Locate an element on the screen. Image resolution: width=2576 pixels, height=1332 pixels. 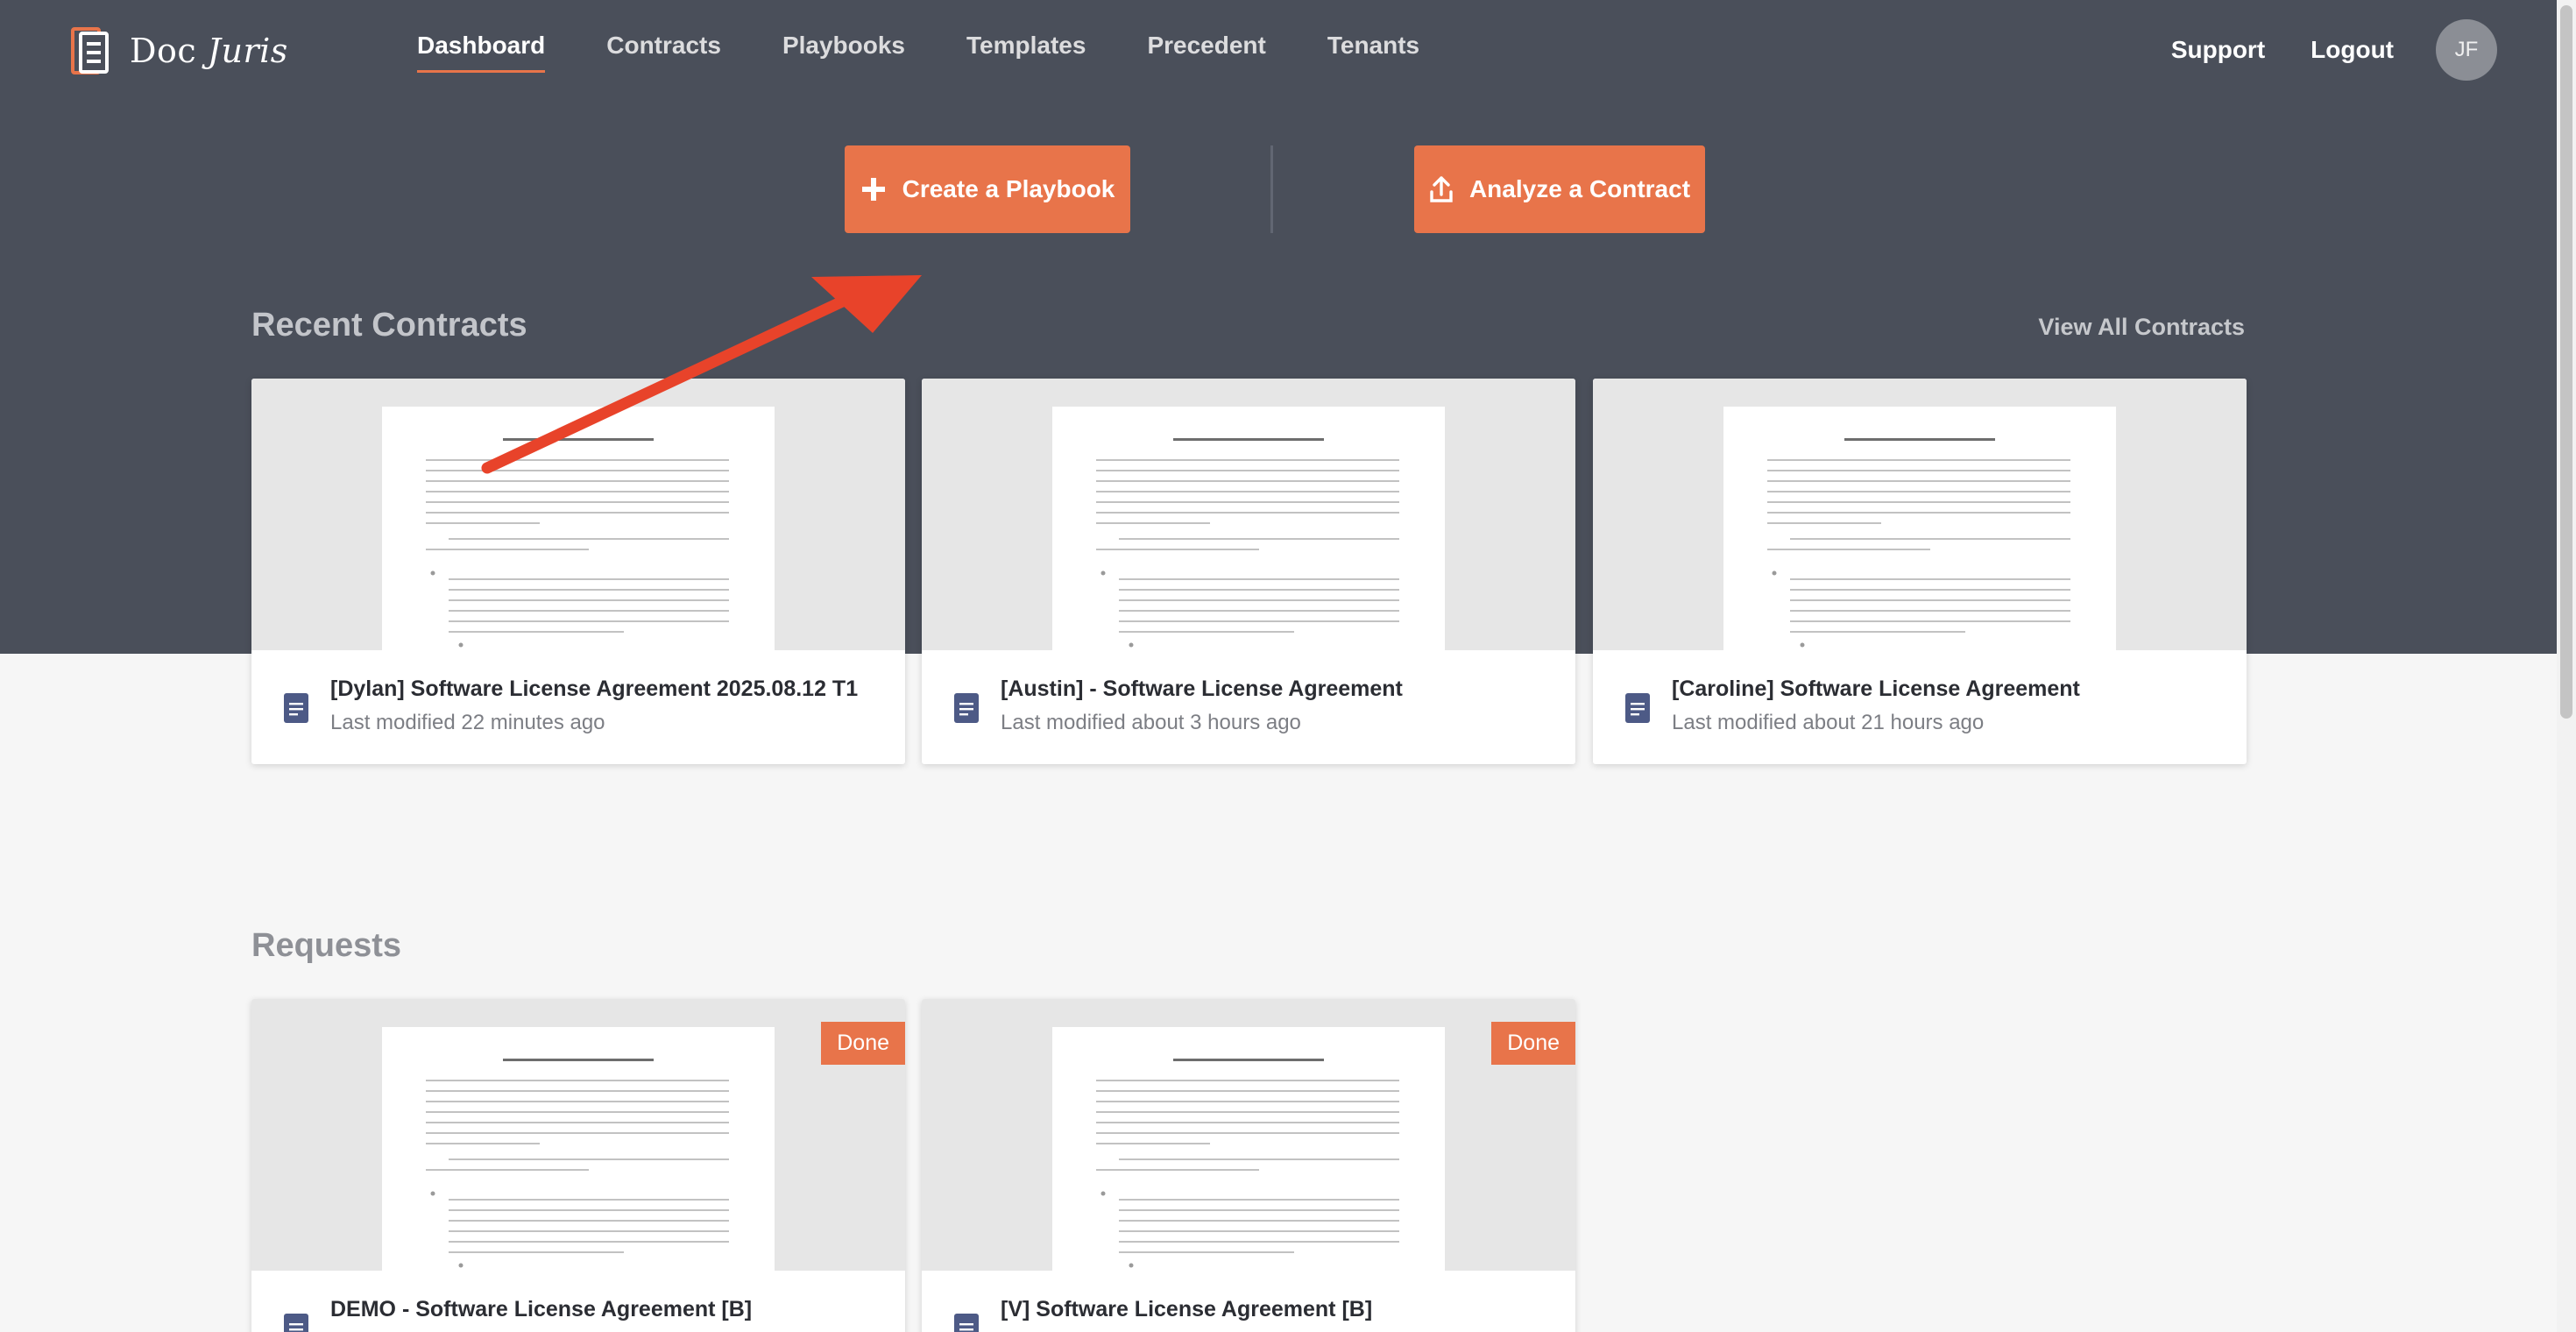
logo-text: Doc Juris is located at coordinates (209, 51).